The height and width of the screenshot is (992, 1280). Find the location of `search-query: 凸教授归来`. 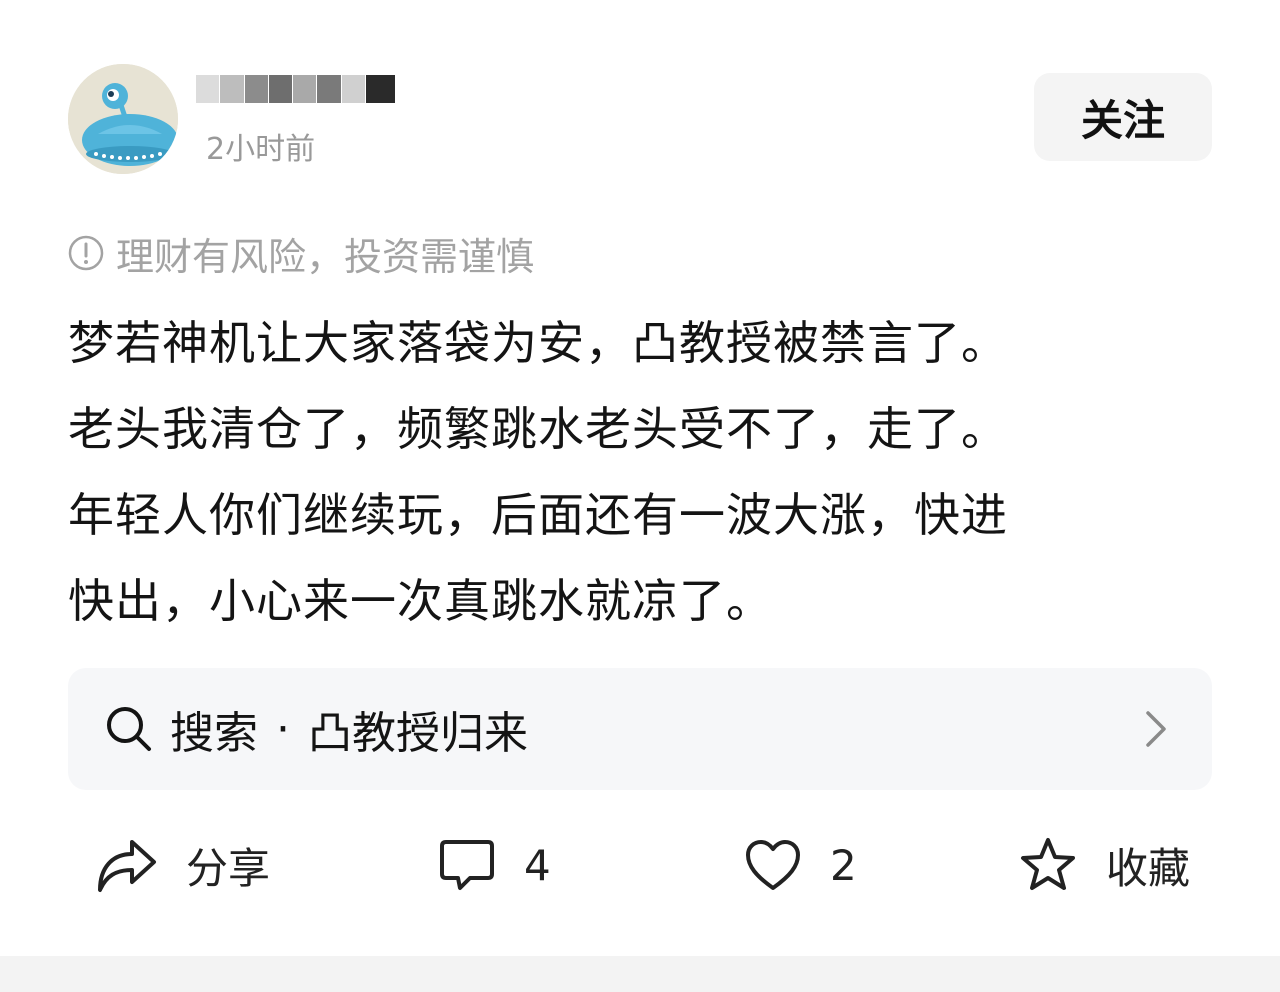

search-query: 凸教授归来 is located at coordinates (418, 733).